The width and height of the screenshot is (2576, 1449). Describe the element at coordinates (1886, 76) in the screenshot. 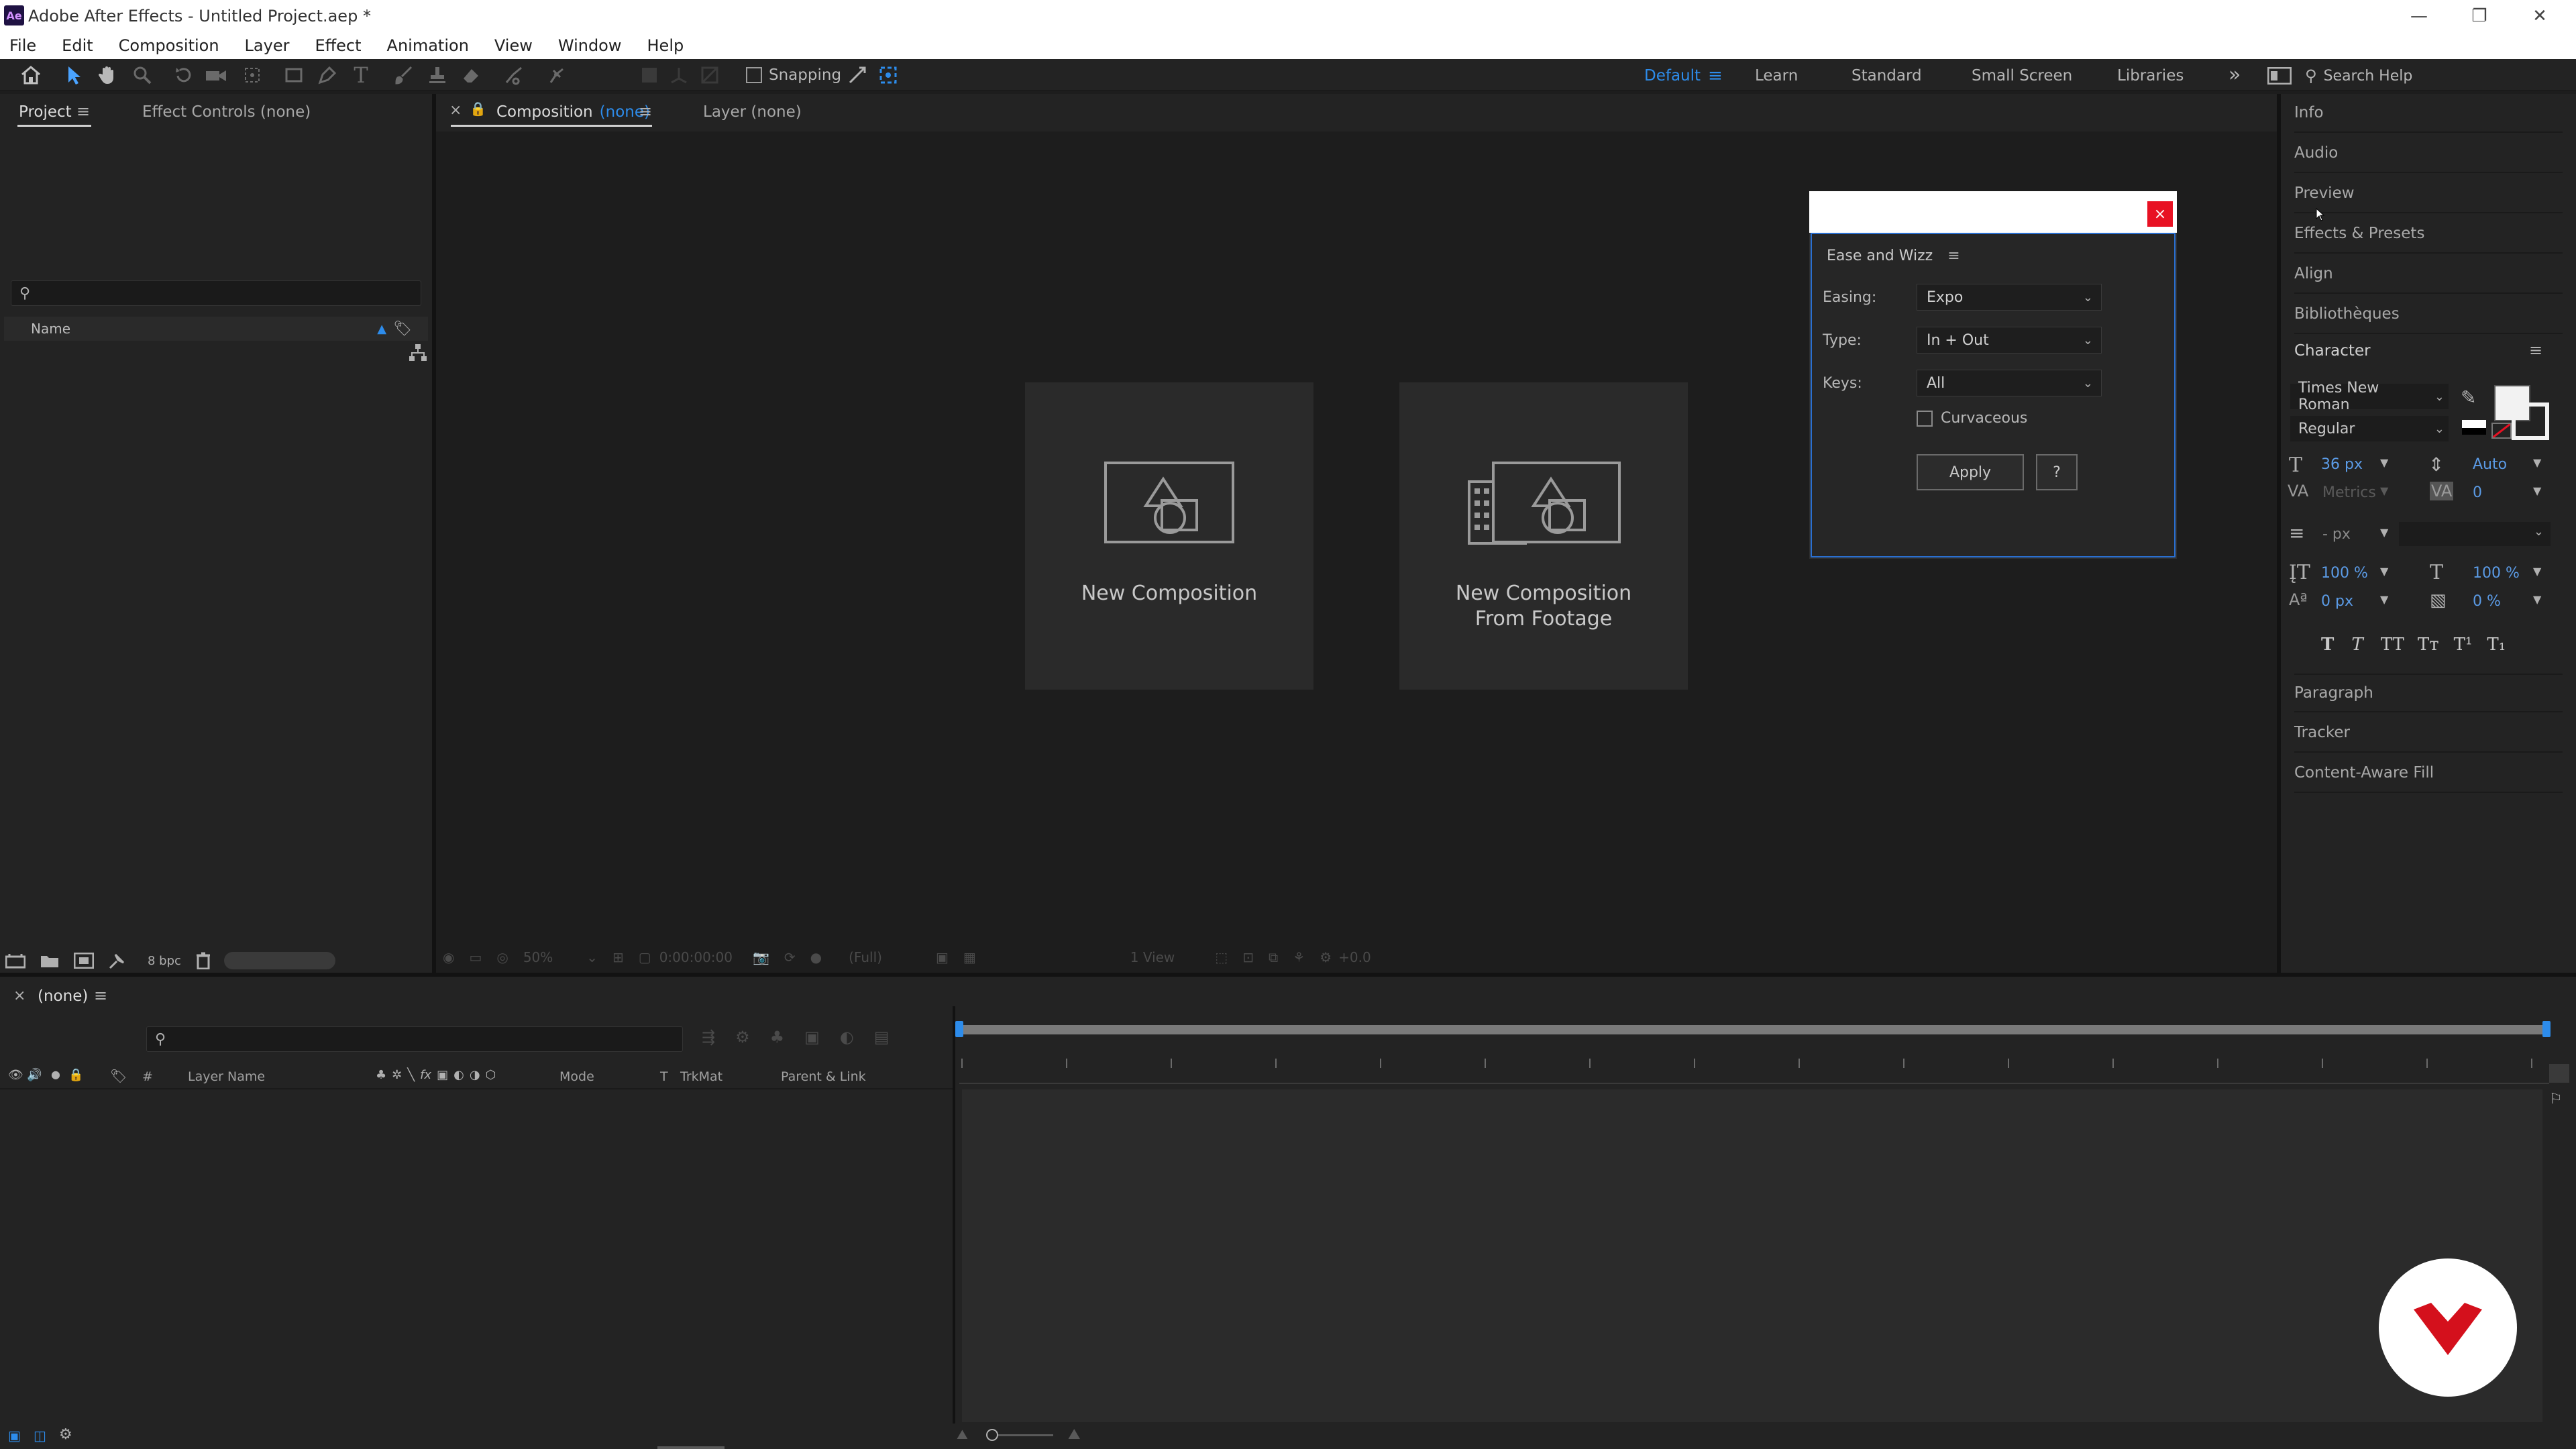

I see `workspace-standard: Standard` at that location.